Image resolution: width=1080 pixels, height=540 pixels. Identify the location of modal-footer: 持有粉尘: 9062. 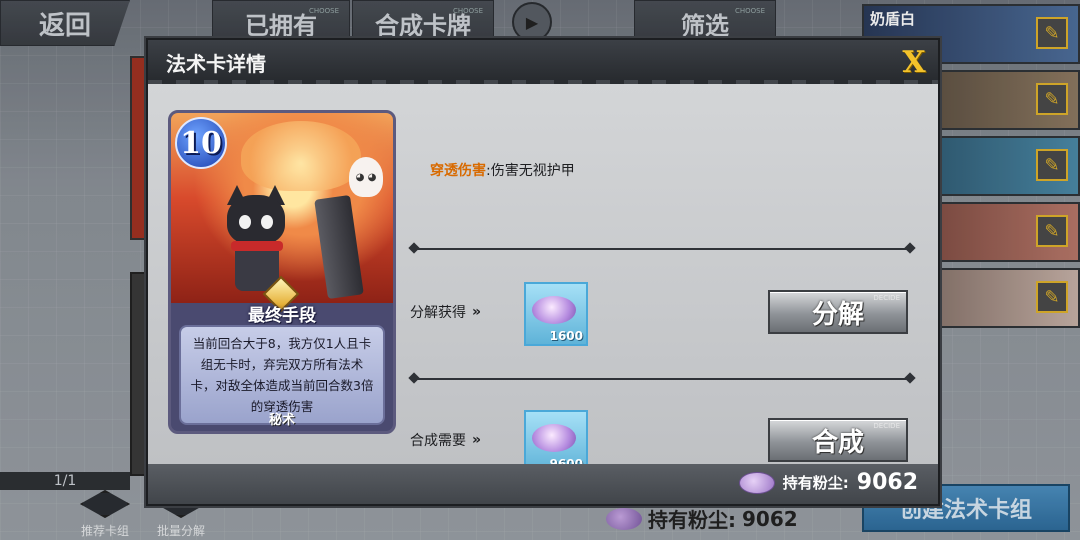
(543, 484).